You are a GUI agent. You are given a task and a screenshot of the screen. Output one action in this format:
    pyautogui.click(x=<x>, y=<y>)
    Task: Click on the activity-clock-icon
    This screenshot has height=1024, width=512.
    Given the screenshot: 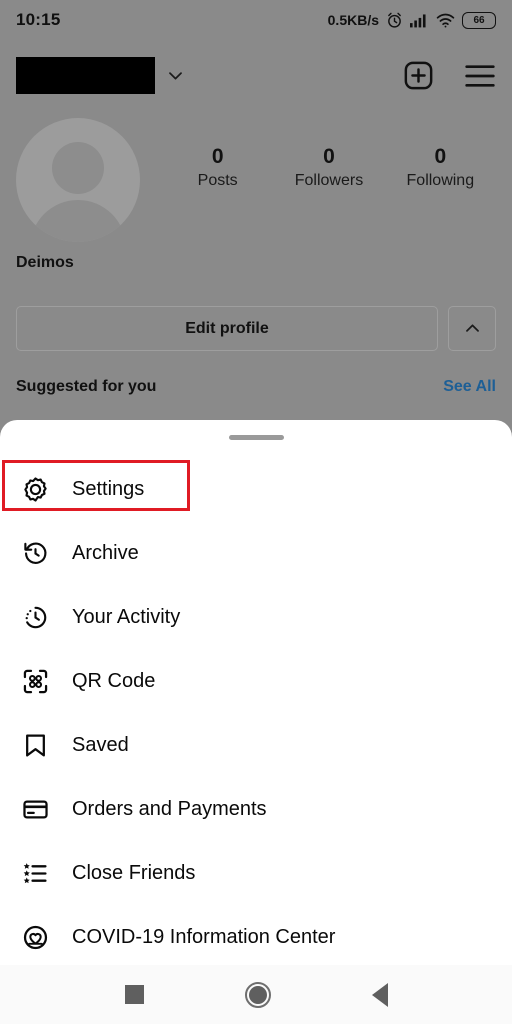 What is the action you would take?
    pyautogui.click(x=35, y=617)
    